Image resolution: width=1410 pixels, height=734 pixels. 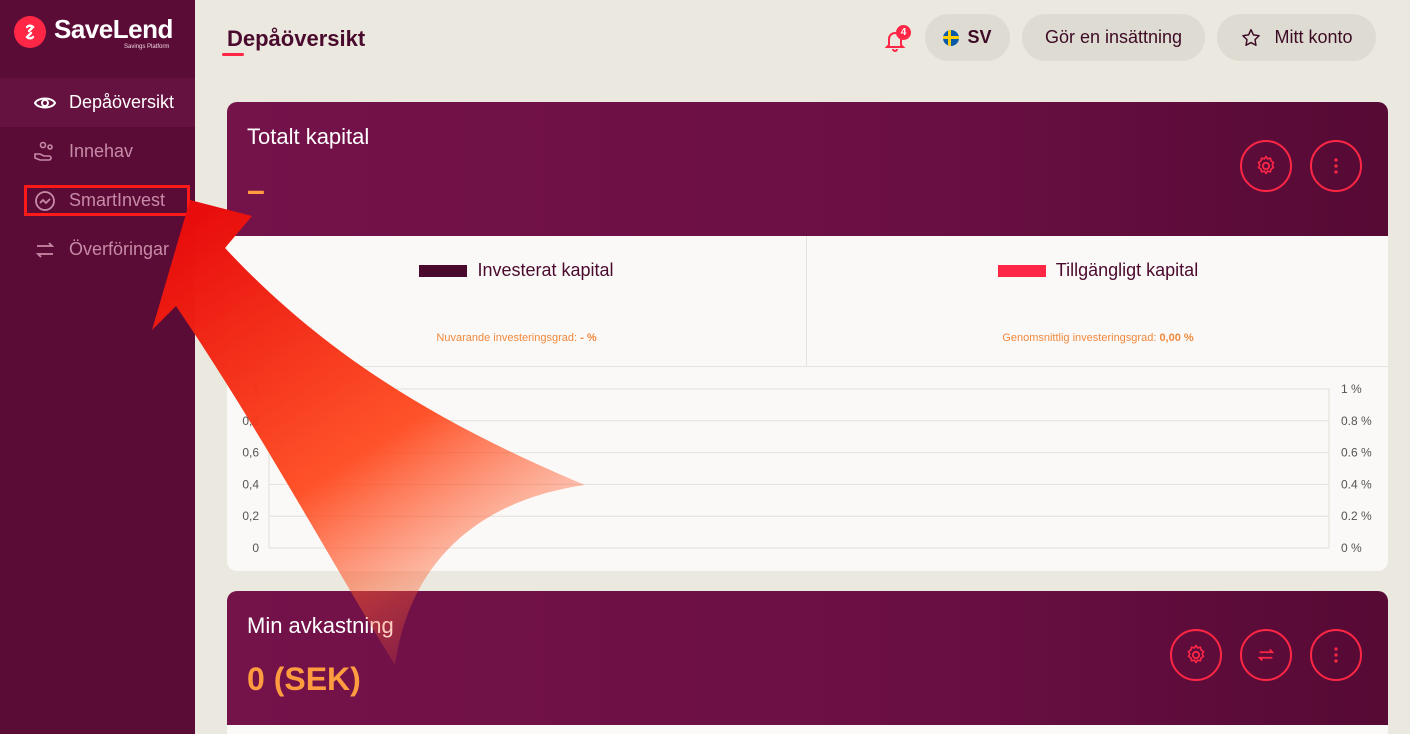 I want to click on language-label: SV, so click(x=979, y=37).